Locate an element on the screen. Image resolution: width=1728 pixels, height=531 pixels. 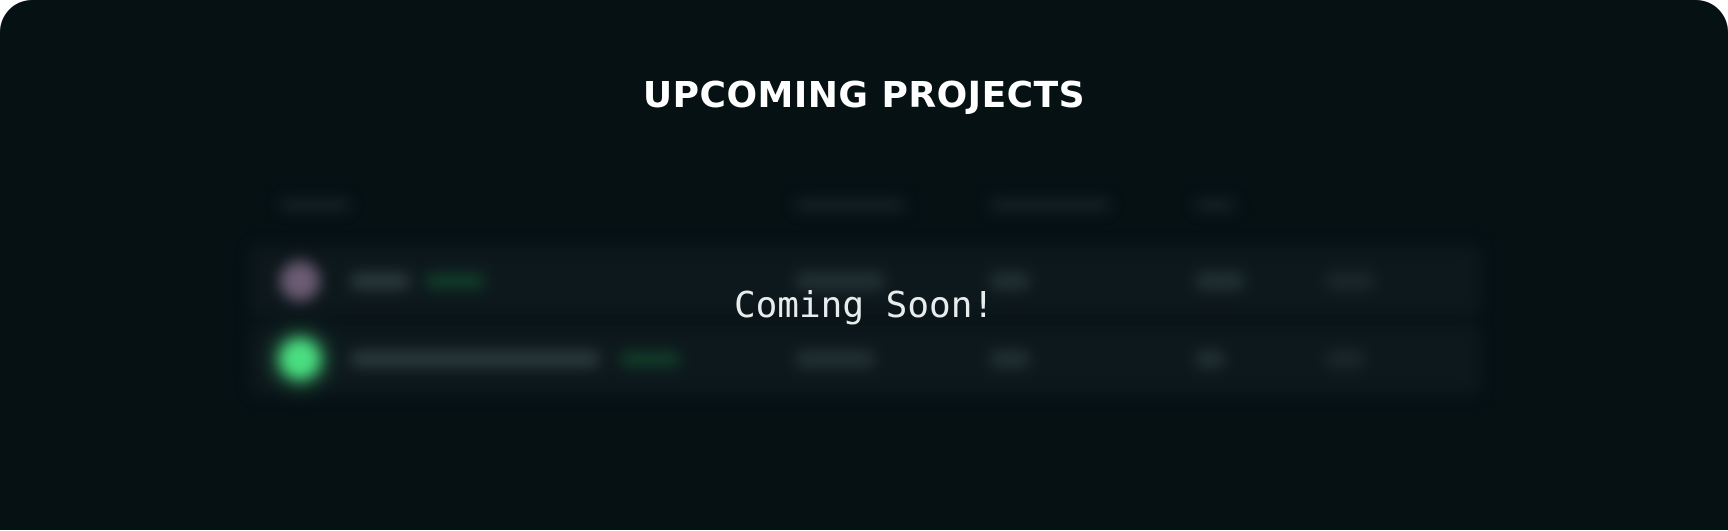
coming-soon-label: Coming Soon! is located at coordinates (864, 305).